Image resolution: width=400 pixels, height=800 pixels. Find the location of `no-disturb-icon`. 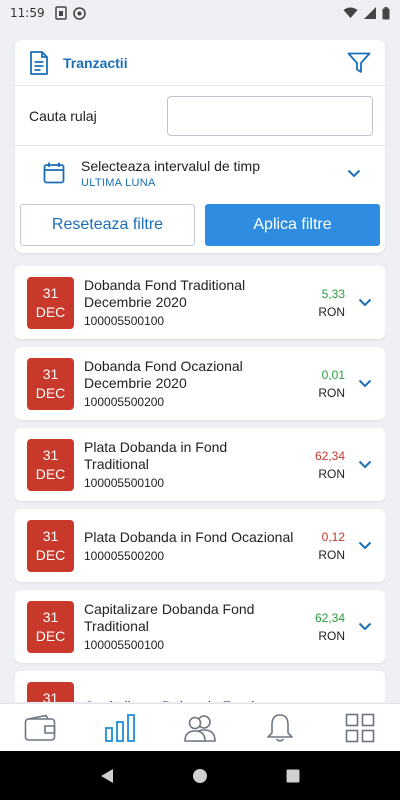

no-disturb-icon is located at coordinates (79, 13).